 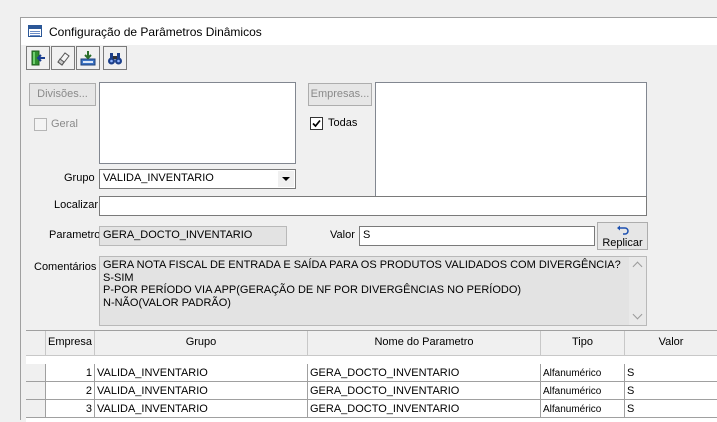 What do you see at coordinates (76, 205) in the screenshot?
I see `localizar-label: Localizar` at bounding box center [76, 205].